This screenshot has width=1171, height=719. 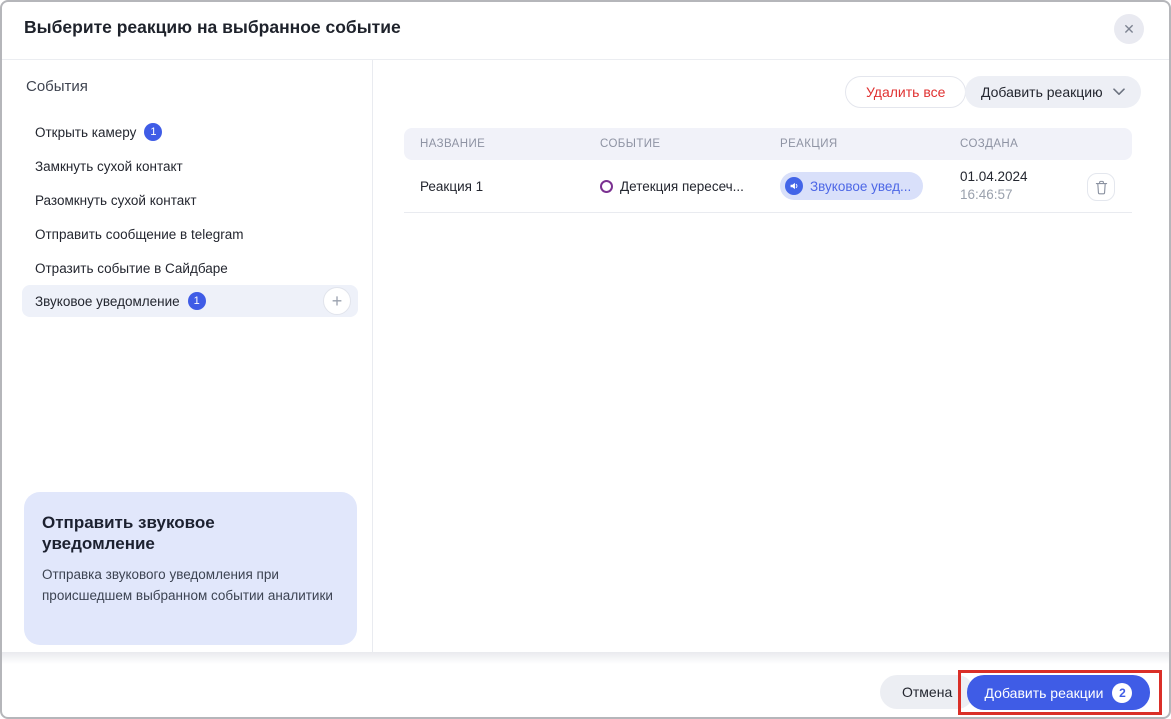 I want to click on sidebar-item-open-dry-contact: Разомкнуть сухой контакт, so click(x=116, y=200).